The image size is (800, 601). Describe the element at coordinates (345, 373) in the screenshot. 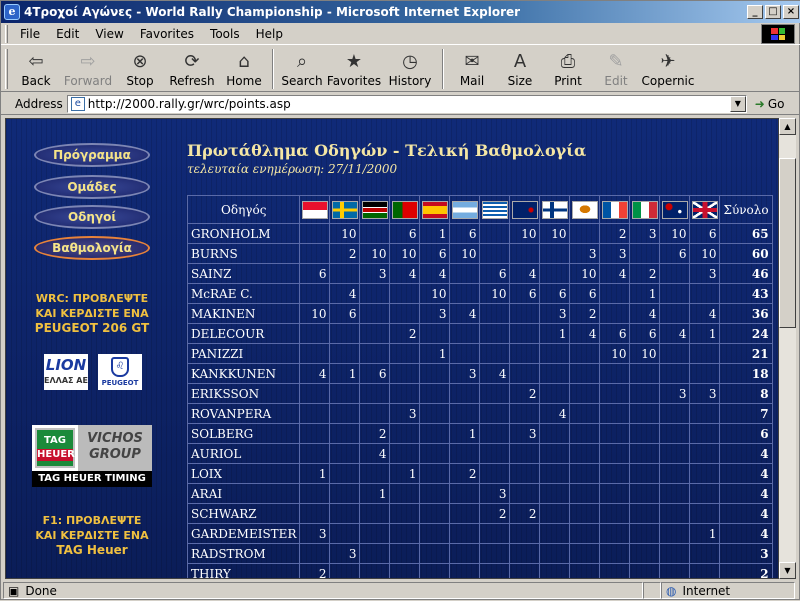

I see `points-cell: 1` at that location.